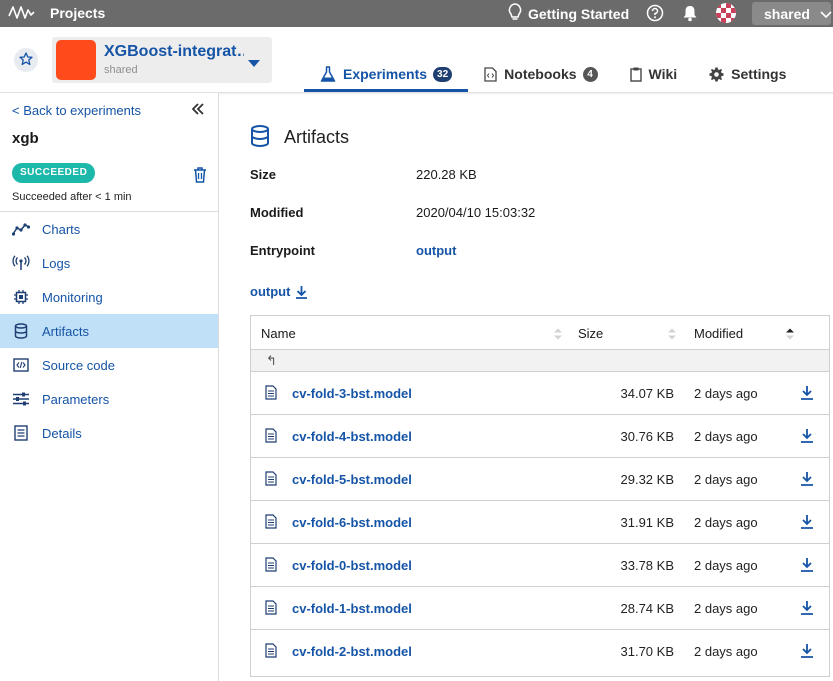 This screenshot has height=681, width=833. I want to click on file-name-link: cv-fold-6-bst.model, so click(352, 522).